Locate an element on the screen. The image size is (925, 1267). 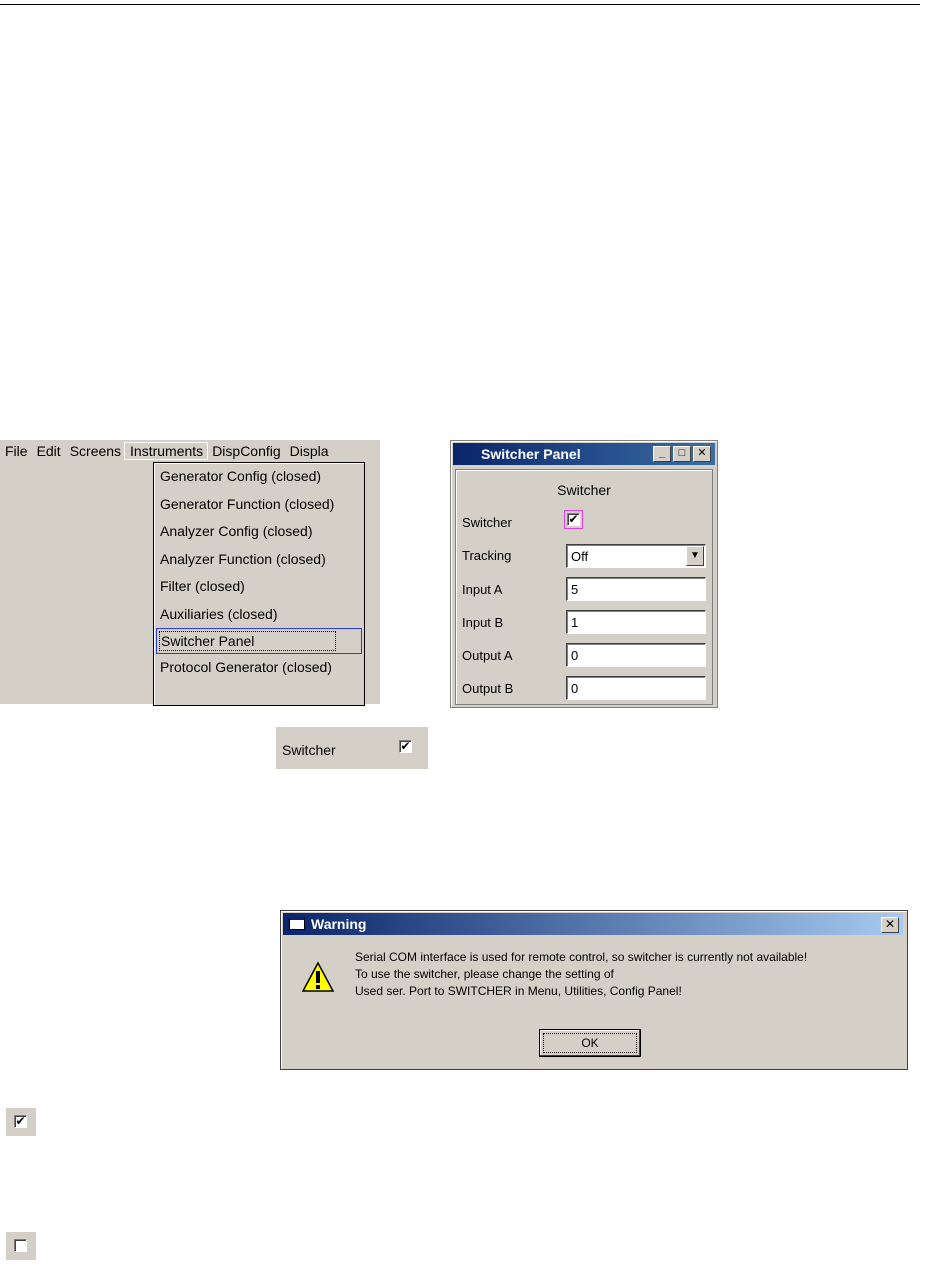
input-b-field: 1 is located at coordinates (636, 622).